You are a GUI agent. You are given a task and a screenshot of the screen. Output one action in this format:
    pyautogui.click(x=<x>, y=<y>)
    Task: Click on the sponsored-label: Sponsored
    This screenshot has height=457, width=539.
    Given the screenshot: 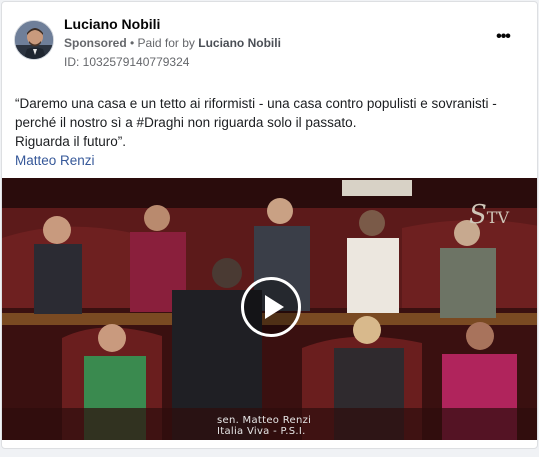 What is the action you would take?
    pyautogui.click(x=95, y=43)
    